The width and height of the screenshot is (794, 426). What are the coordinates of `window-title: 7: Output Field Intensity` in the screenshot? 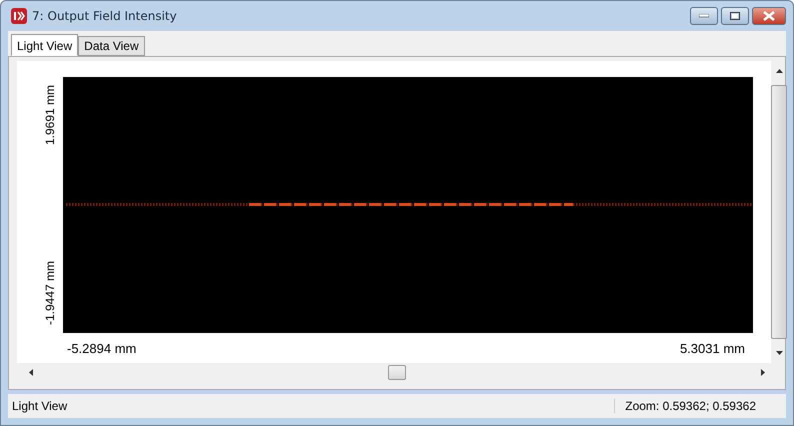 It's located at (104, 16).